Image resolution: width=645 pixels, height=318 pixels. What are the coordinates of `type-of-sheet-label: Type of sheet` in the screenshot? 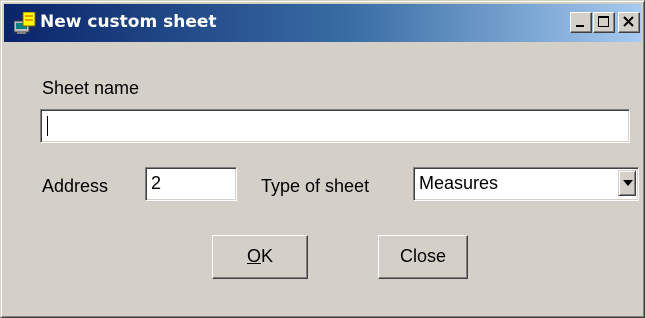 It's located at (315, 186).